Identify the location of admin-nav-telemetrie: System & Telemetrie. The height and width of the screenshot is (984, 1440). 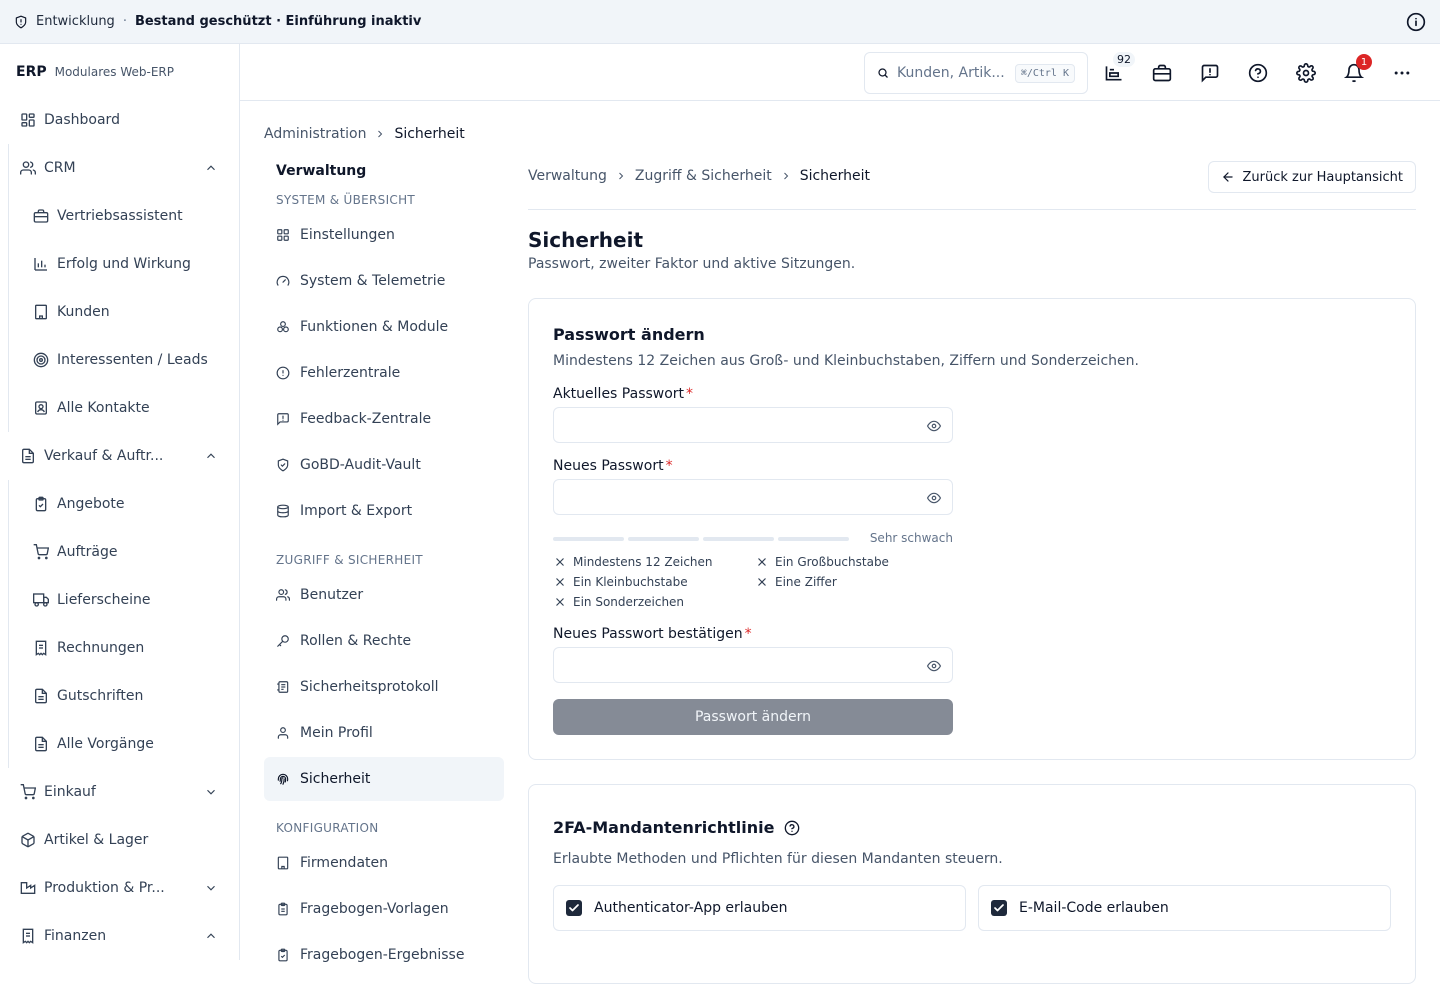
(384, 281).